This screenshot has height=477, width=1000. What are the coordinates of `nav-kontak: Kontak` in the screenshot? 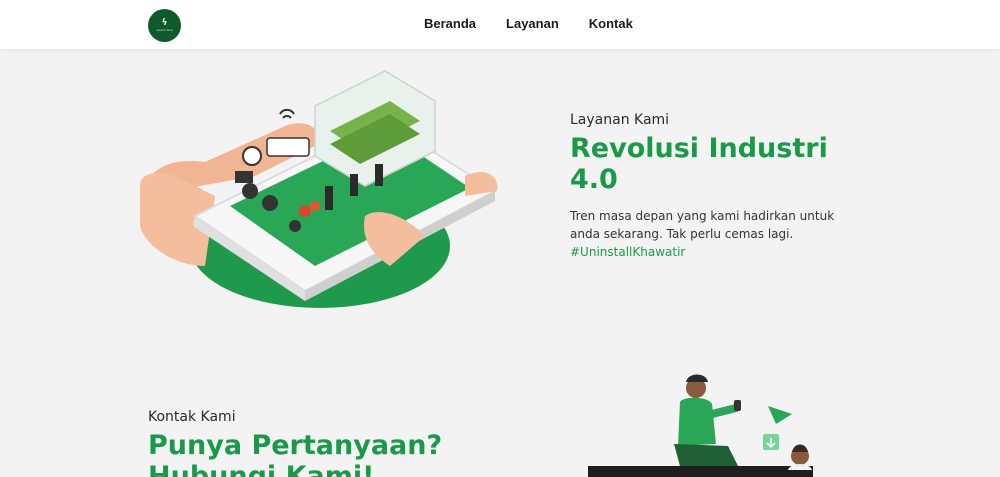 It's located at (611, 23).